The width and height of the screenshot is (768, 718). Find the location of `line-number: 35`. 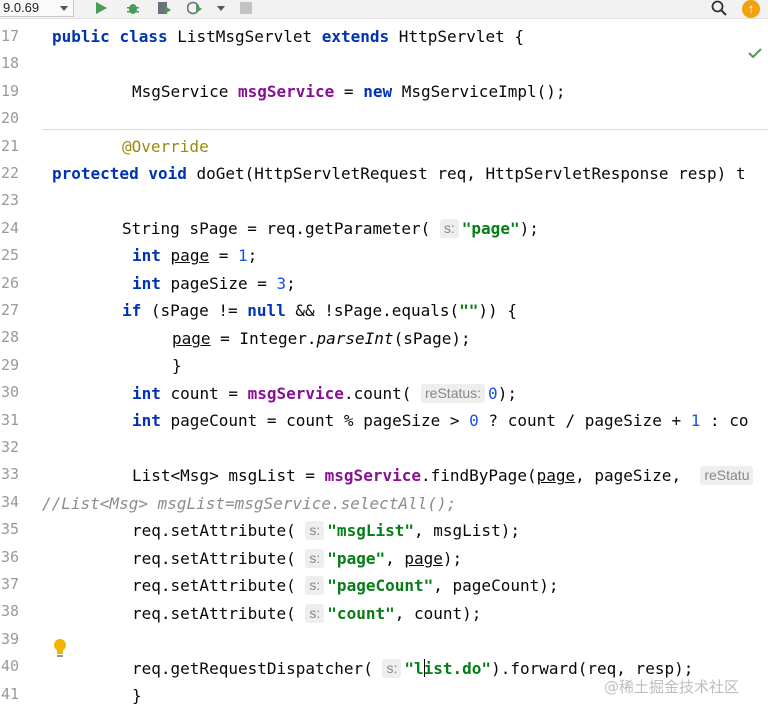

line-number: 35 is located at coordinates (10, 529).